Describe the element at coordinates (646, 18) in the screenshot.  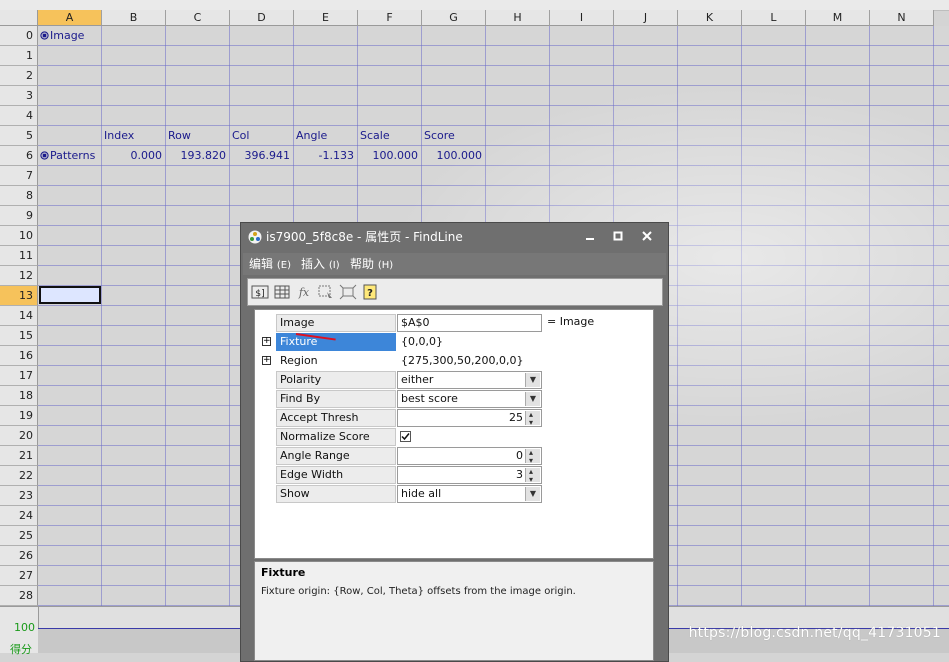
I see `column-header-j: J` at that location.